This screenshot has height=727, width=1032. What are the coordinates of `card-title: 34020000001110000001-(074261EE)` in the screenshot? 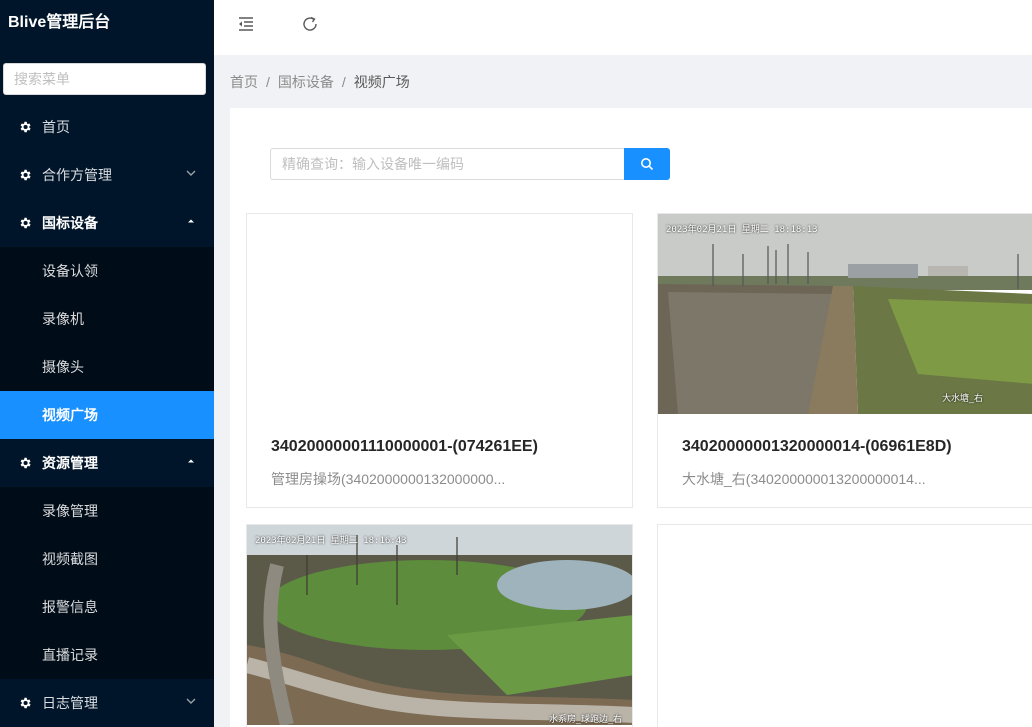 It's located at (404, 446).